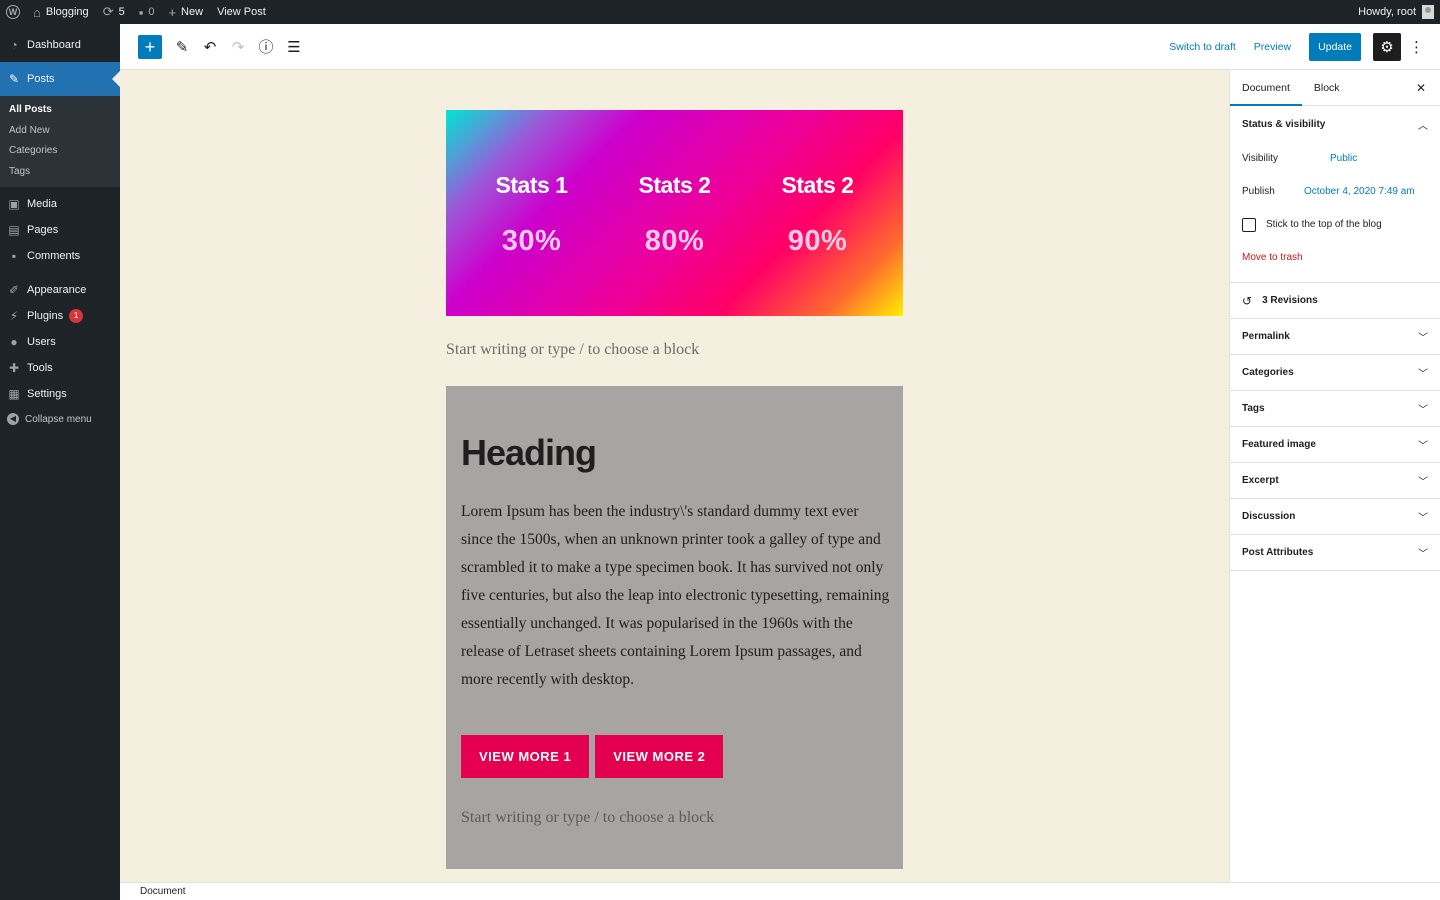  Describe the element at coordinates (1387, 46) in the screenshot. I see `settings-gear-icon: ⚙` at that location.